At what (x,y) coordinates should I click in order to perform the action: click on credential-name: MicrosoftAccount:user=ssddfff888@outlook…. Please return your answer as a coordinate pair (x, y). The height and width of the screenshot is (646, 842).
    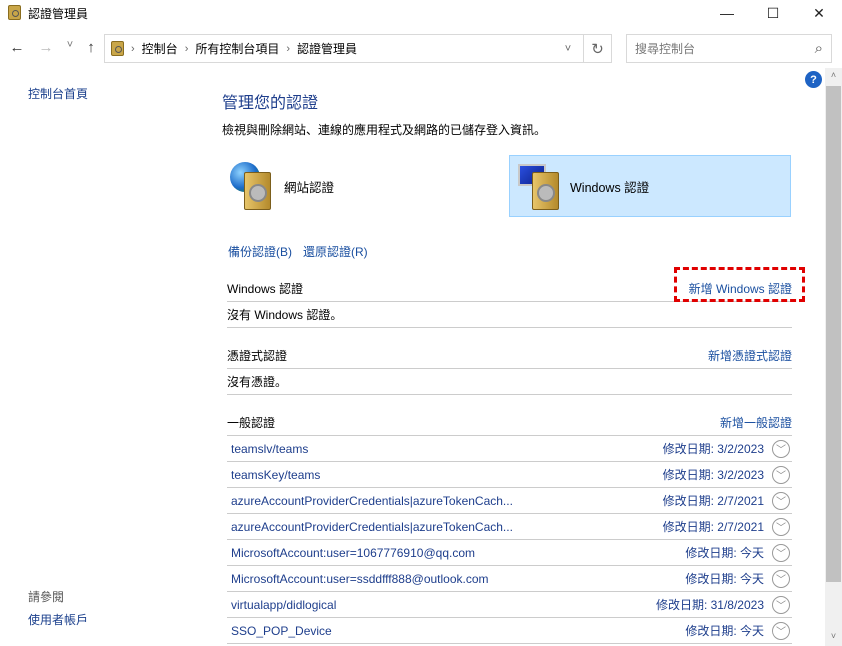
    Looking at the image, I should click on (360, 578).